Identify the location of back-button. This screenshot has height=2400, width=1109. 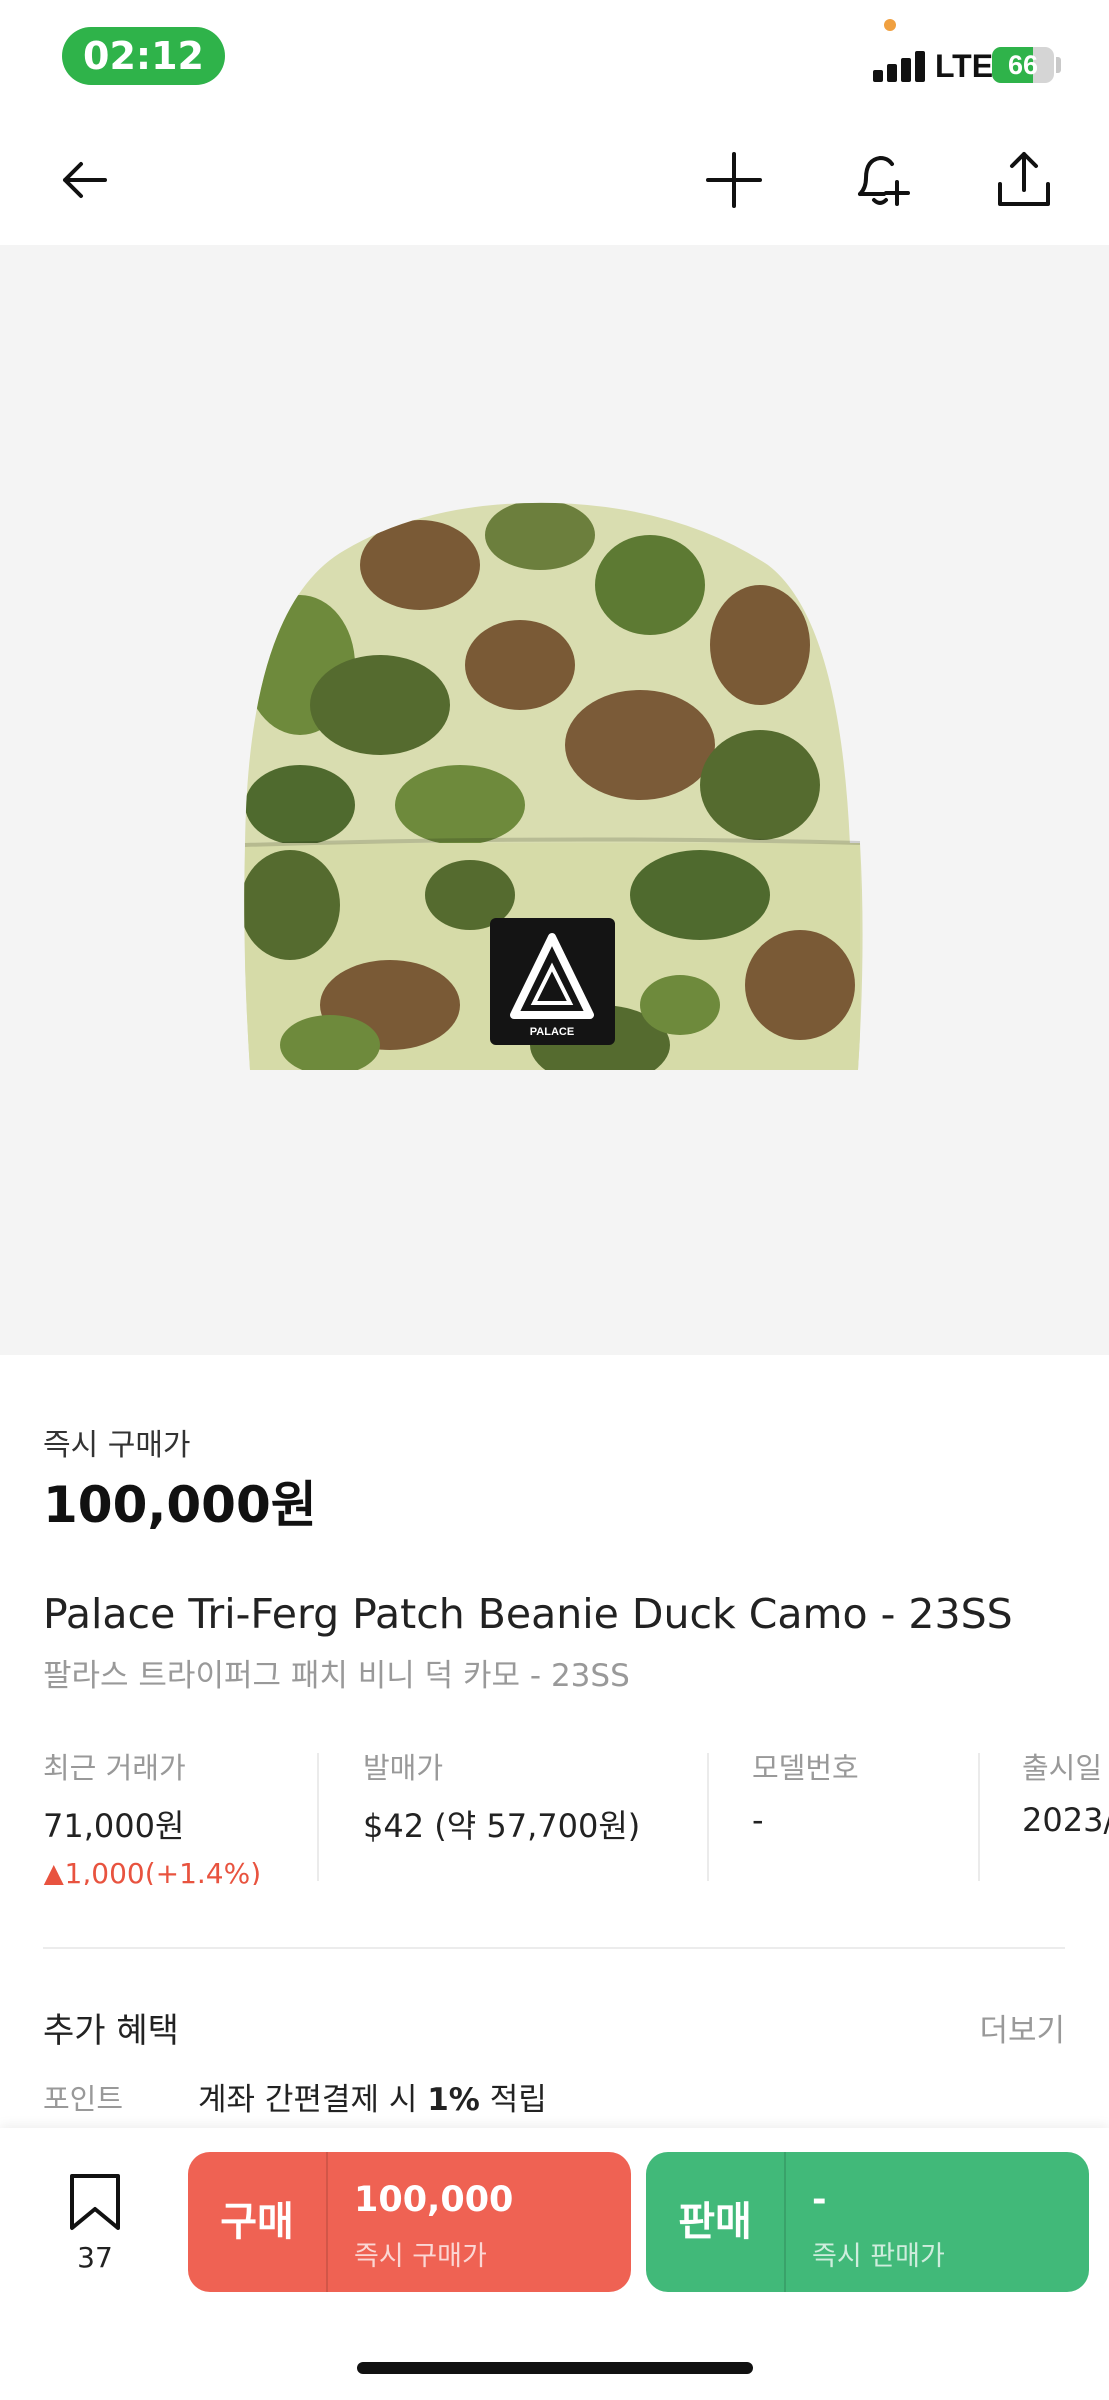
(85, 180).